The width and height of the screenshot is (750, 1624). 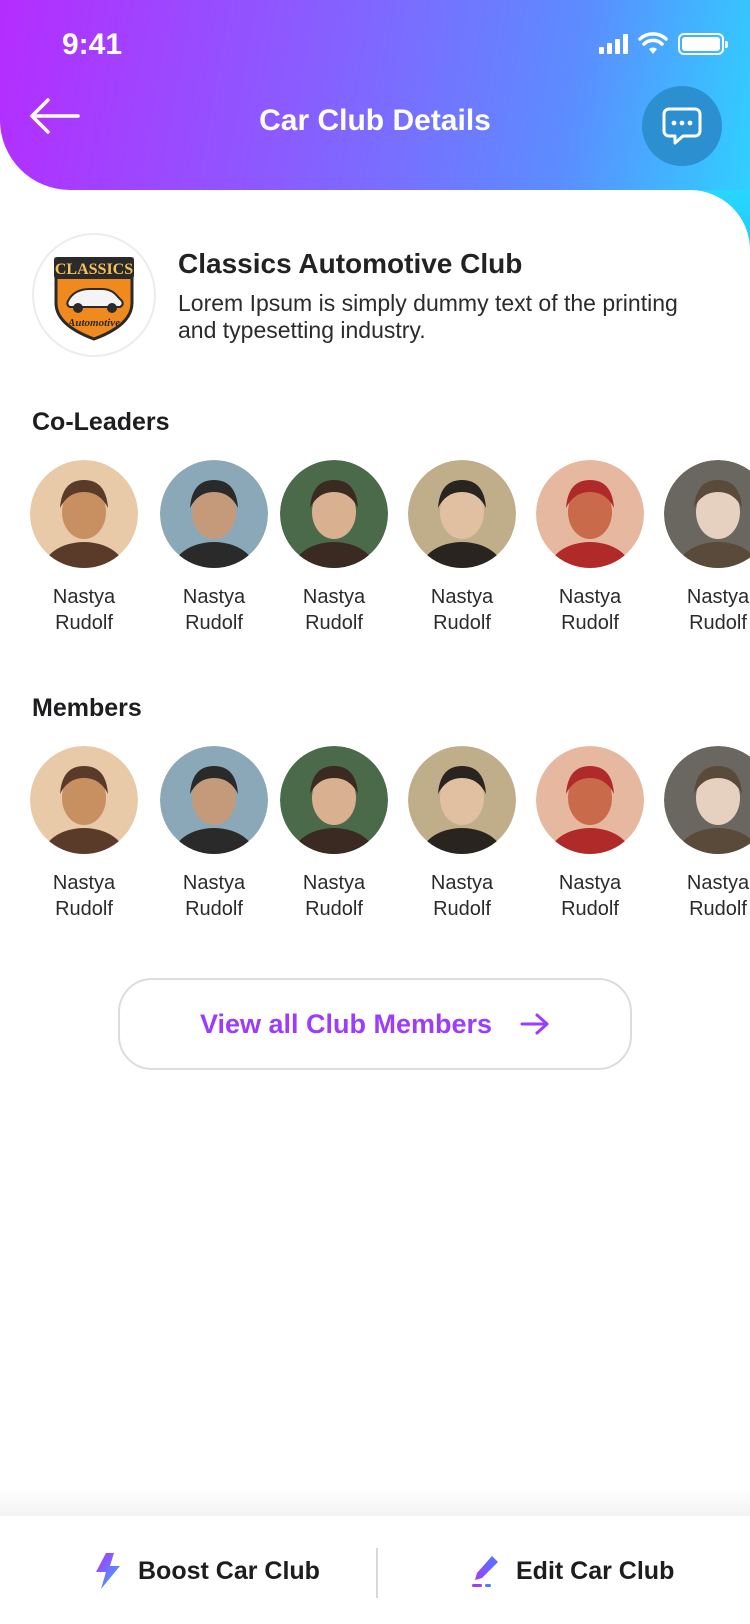 I want to click on view-all-members-button: View all Club Members, so click(x=375, y=1024).